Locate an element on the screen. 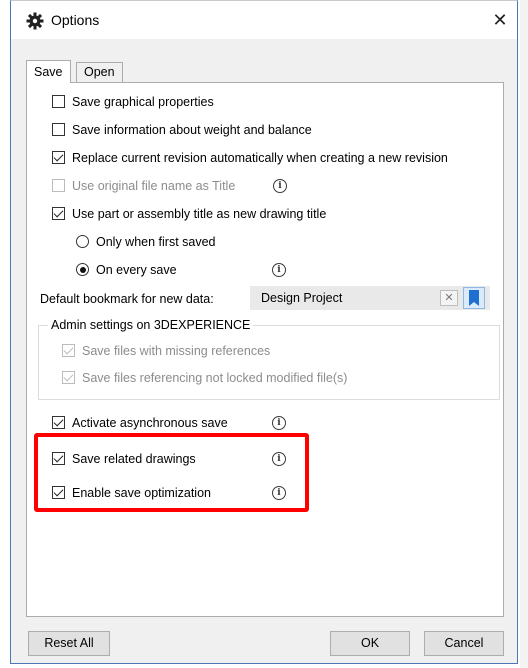 This screenshot has height=668, width=528. background-window-edge is located at coordinates (524, 334).